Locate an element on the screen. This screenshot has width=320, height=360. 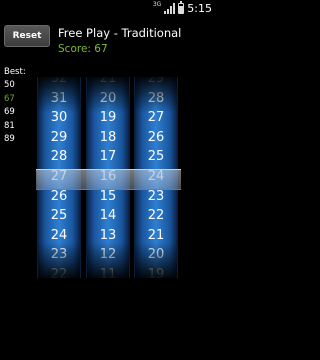
best-score-item: 89 is located at coordinates (9, 139).